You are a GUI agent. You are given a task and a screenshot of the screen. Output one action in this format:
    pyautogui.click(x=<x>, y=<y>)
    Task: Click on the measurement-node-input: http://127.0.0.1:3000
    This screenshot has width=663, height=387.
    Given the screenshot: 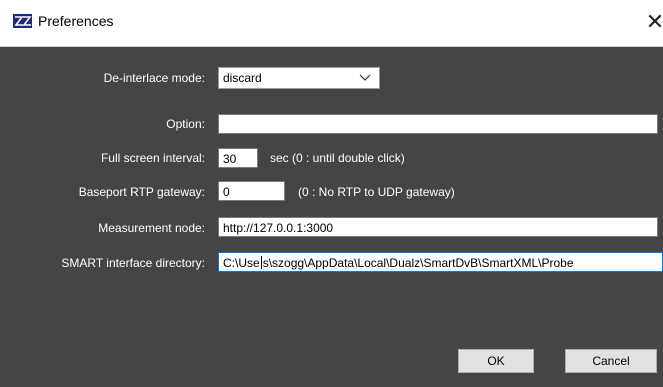 What is the action you would take?
    pyautogui.click(x=438, y=227)
    